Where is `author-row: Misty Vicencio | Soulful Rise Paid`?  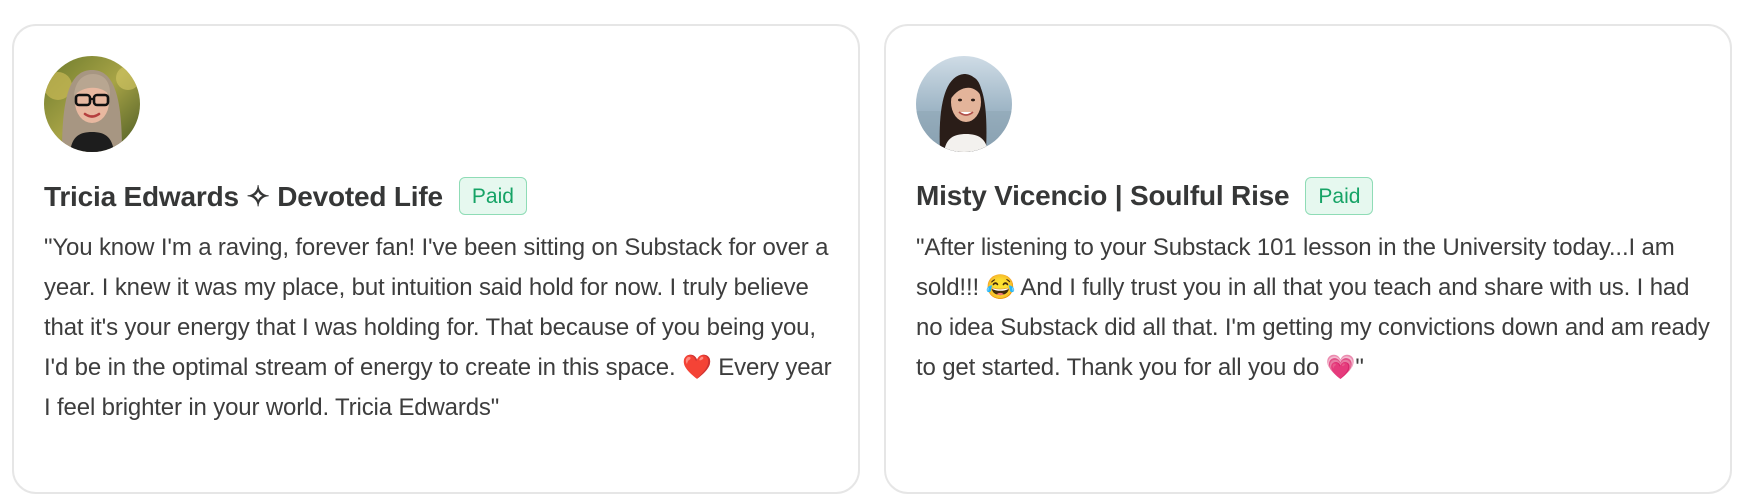
author-row: Misty Vicencio | Soulful Rise Paid is located at coordinates (1145, 196).